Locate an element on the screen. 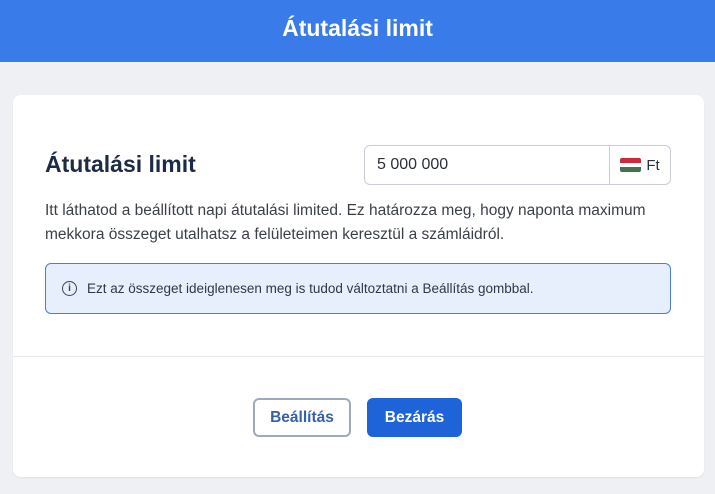 Image resolution: width=715 pixels, height=494 pixels. info-icon: i is located at coordinates (69, 288).